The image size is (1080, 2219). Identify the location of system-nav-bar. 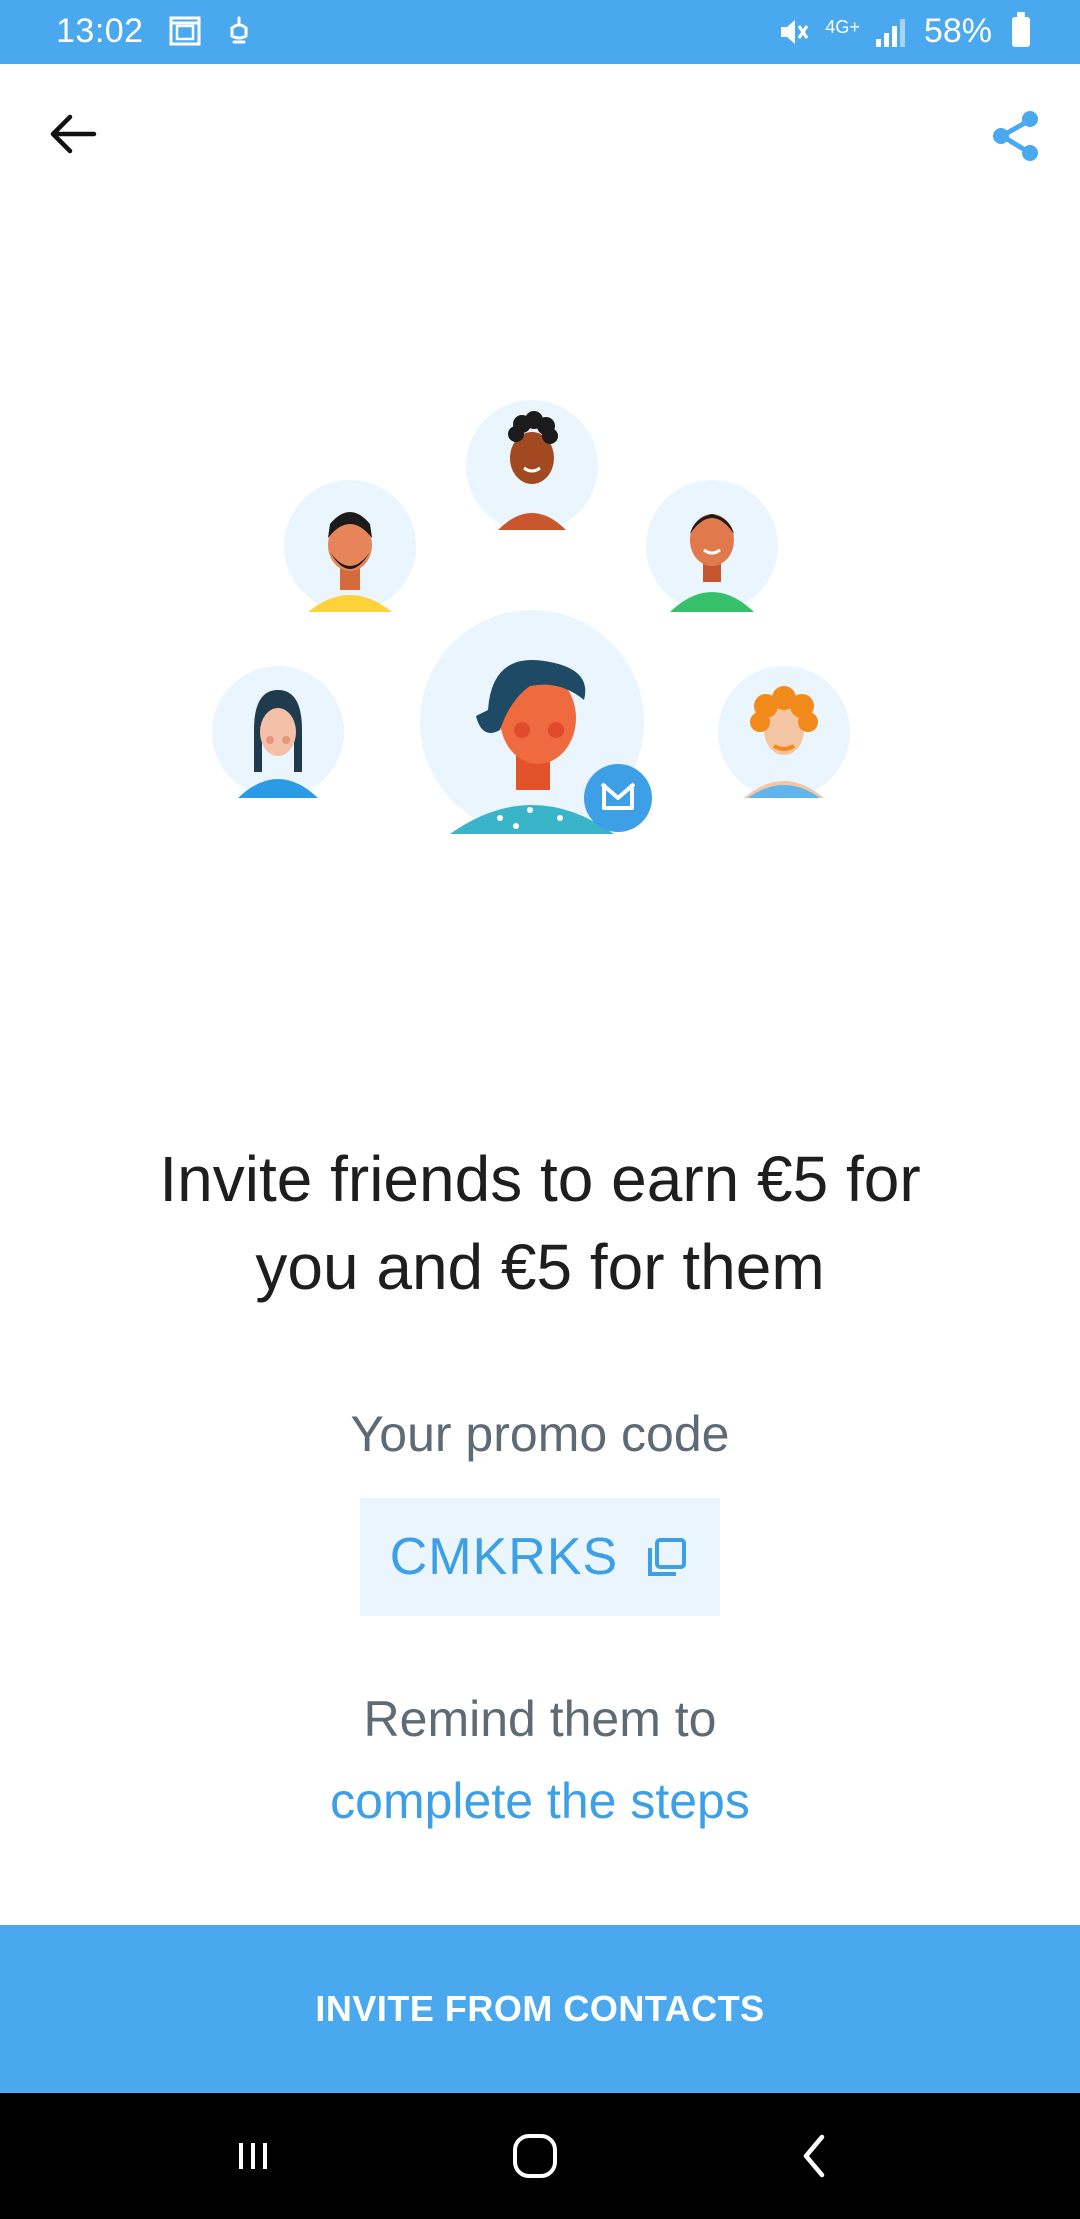
(540, 2156).